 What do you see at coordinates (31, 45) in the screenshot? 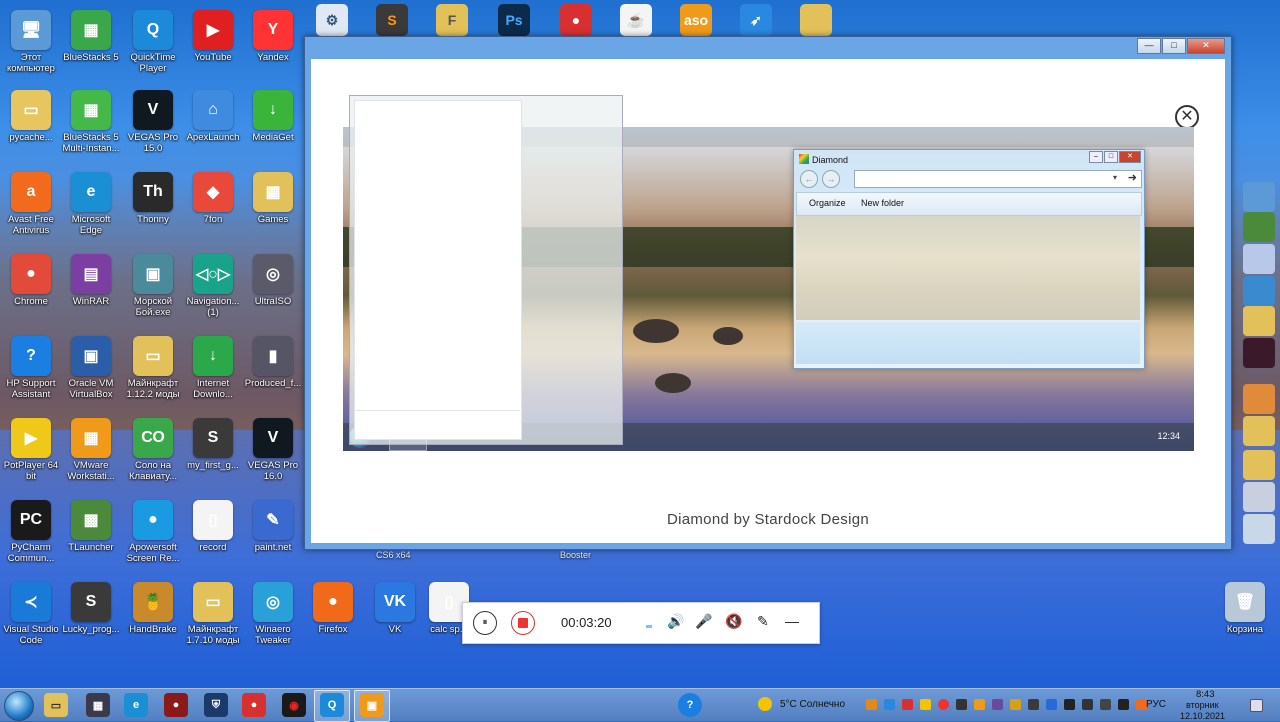
I see `desktop-shortcut: 🖥 Этот компьютер` at bounding box center [31, 45].